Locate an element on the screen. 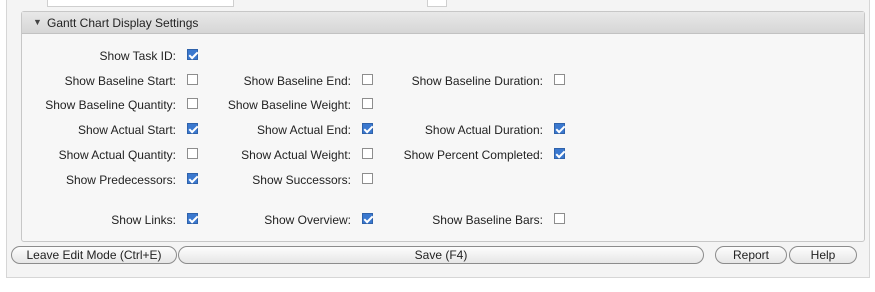  settings-row: Show Actual Start: Show Actual End is located at coordinates (443, 130).